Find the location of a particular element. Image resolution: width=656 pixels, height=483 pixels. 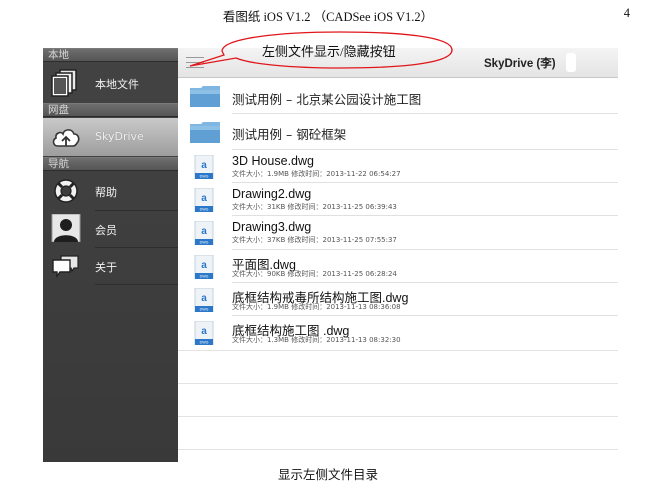

document-title: 看图纸 iOS V1.2 （CADSee iOS V1.2） is located at coordinates (328, 17).